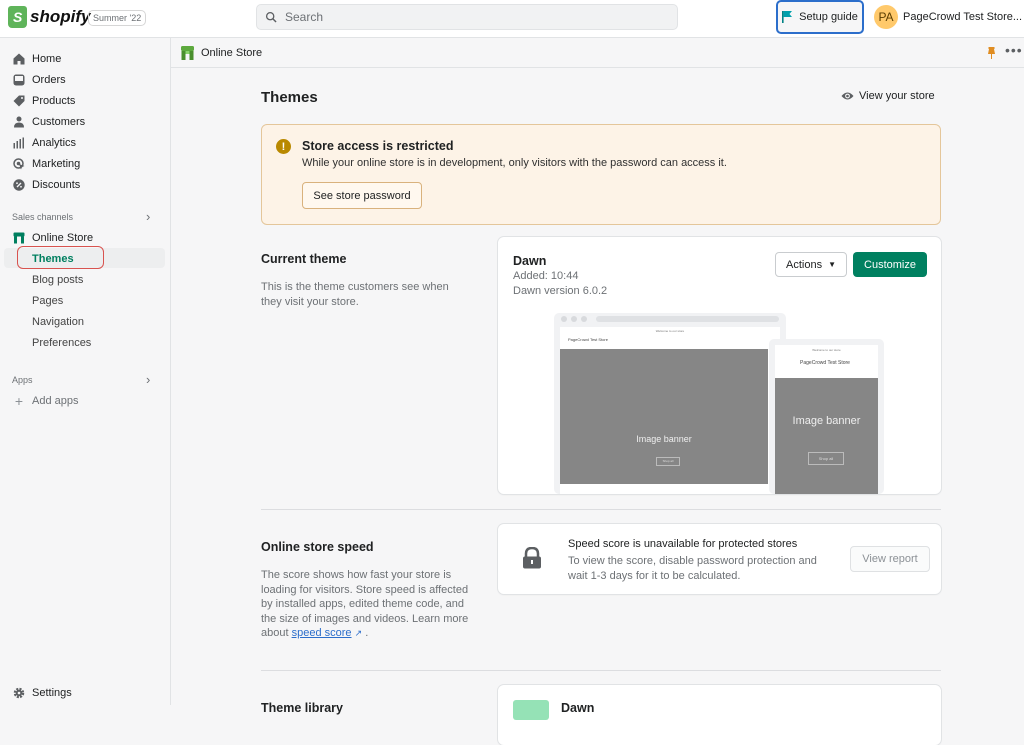  I want to click on view-report-button: View report, so click(890, 559).